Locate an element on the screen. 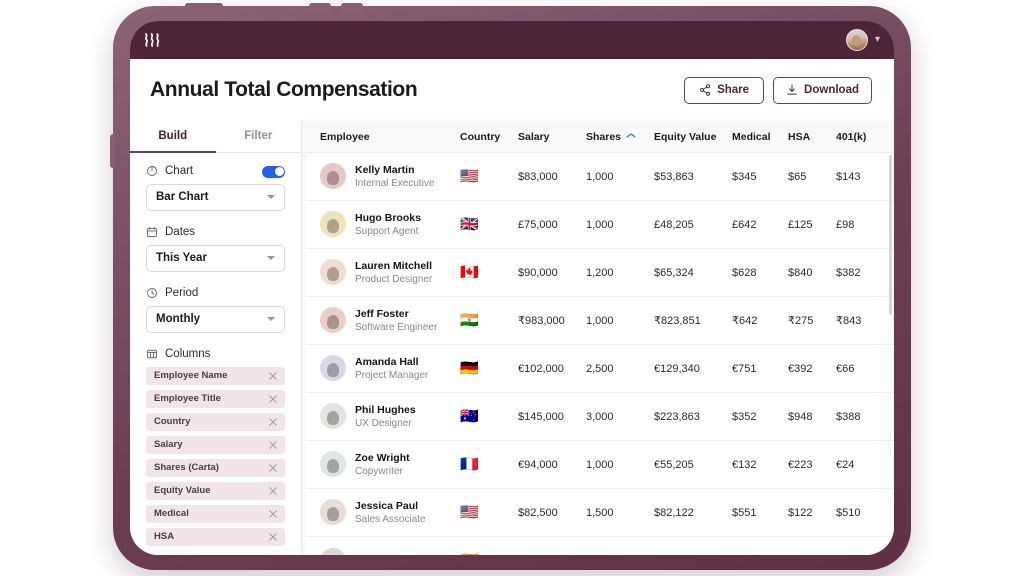 Image resolution: width=1024 pixels, height=576 pixels. employee-cell: Phil Hughes UX Designer is located at coordinates (390, 417).